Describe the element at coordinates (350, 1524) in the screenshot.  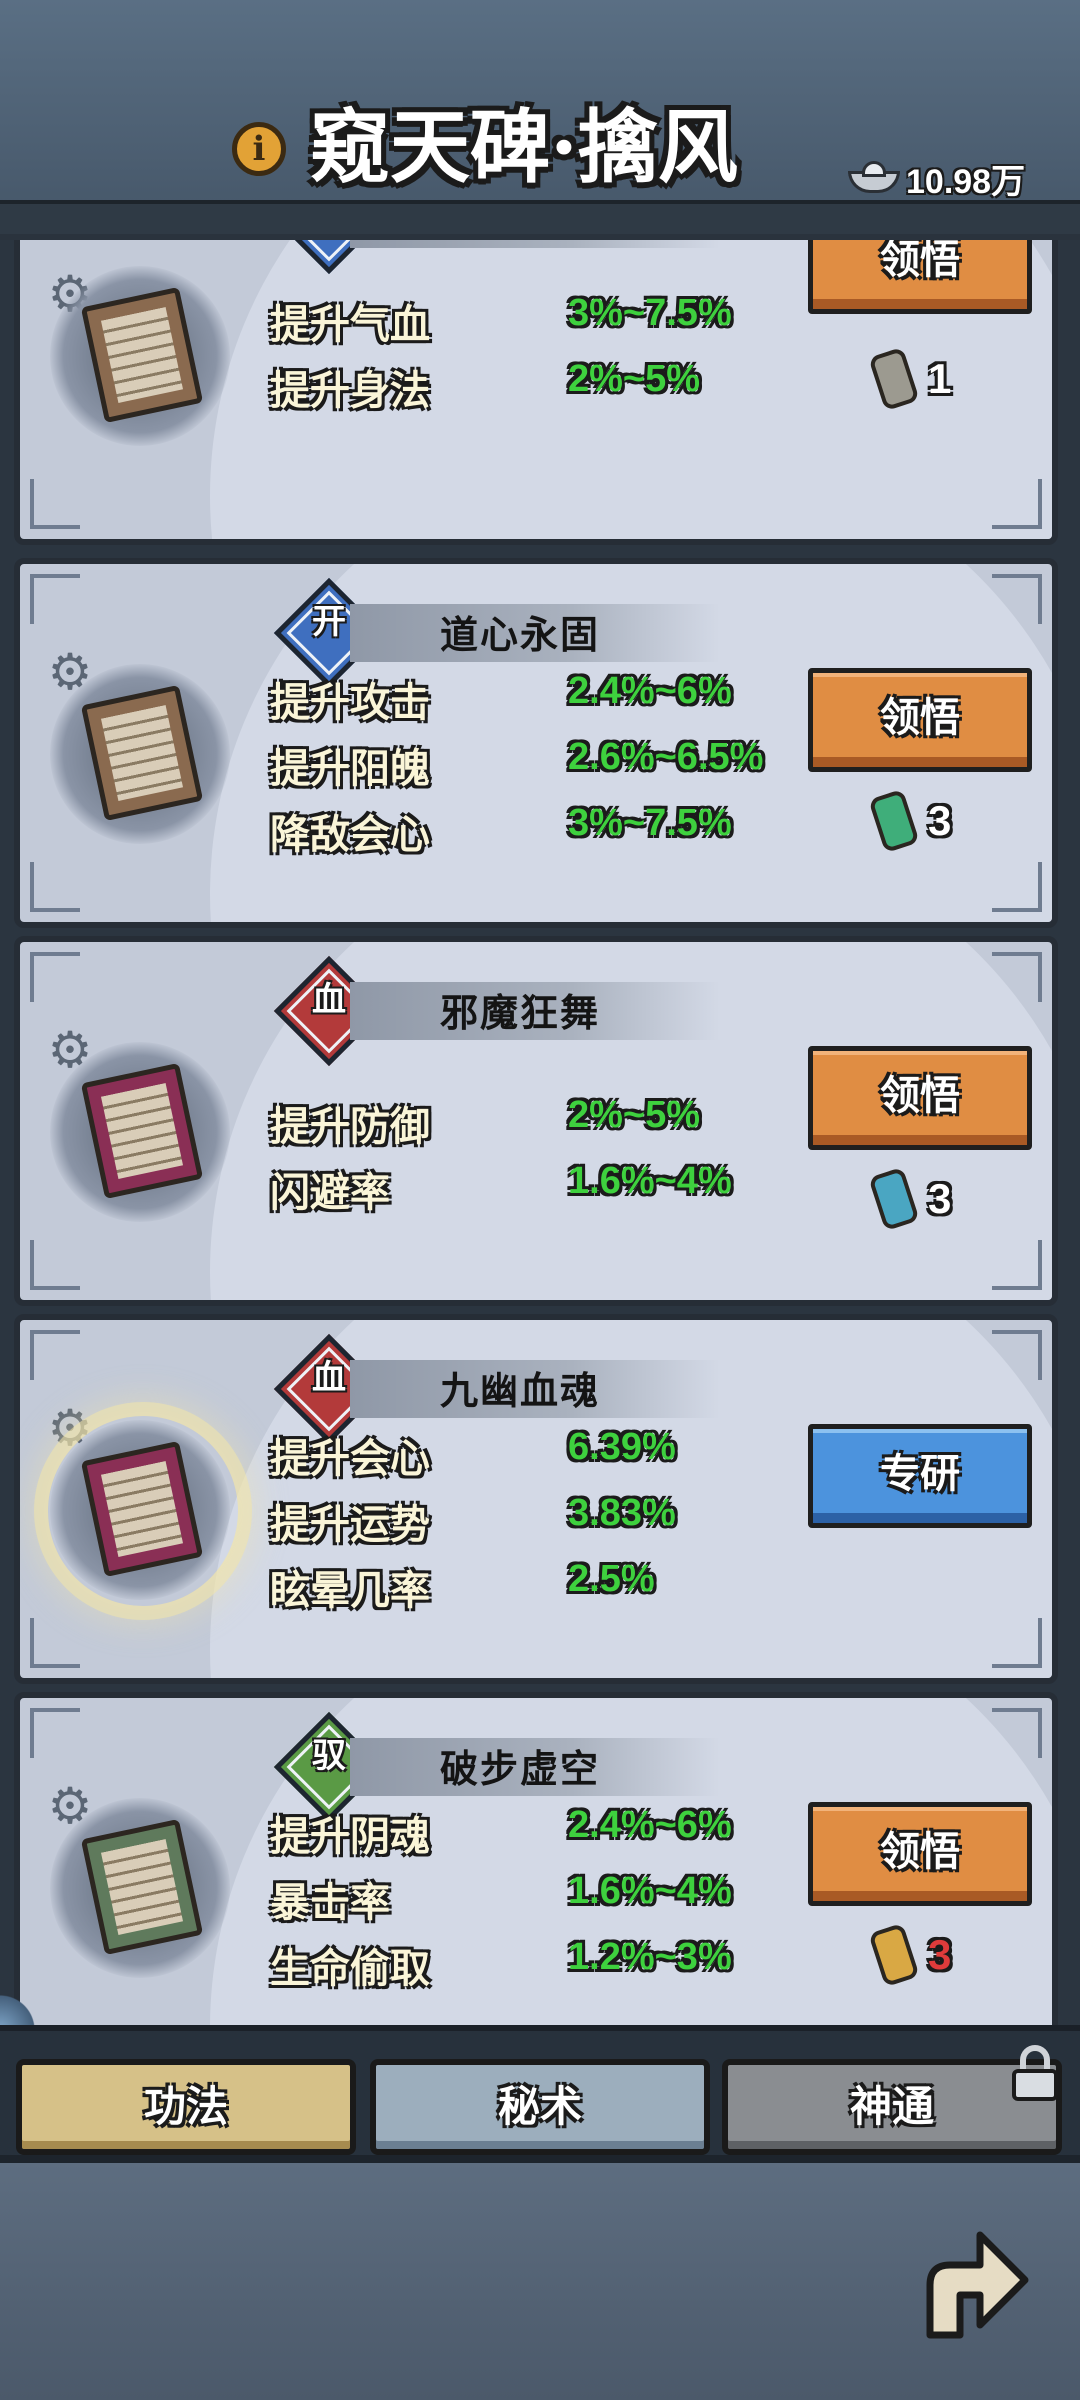
I see `stat-label: 提升运势` at that location.